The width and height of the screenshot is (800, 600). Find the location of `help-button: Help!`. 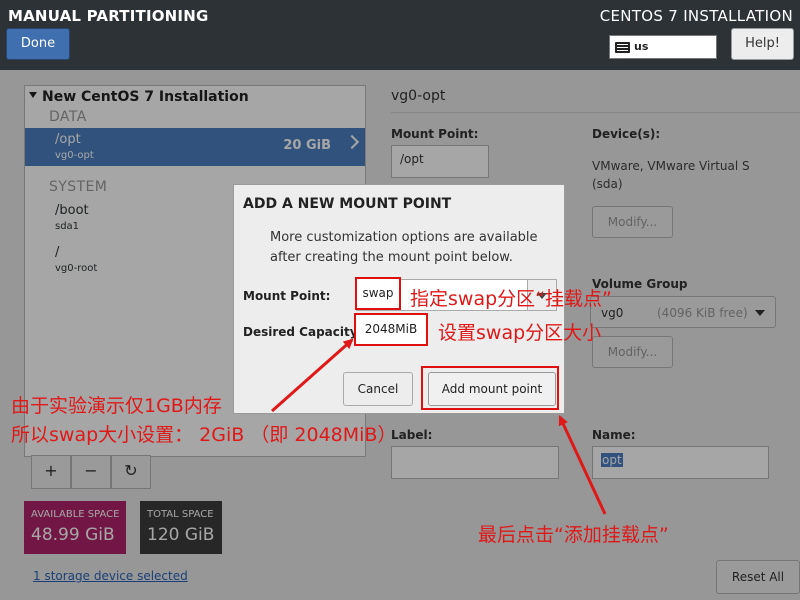

help-button: Help! is located at coordinates (762, 44).